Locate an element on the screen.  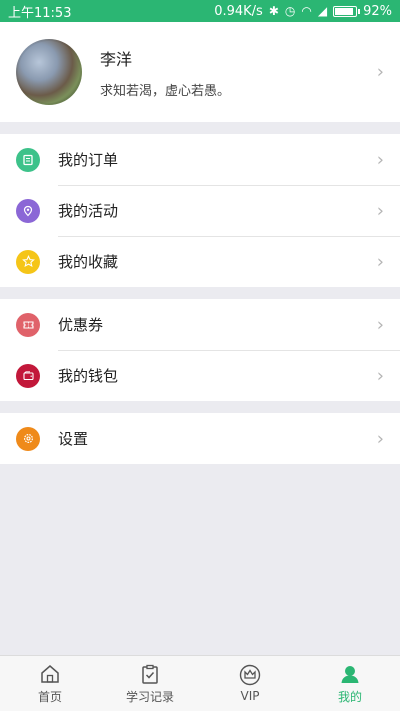
settings-icon is located at coordinates (28, 438).